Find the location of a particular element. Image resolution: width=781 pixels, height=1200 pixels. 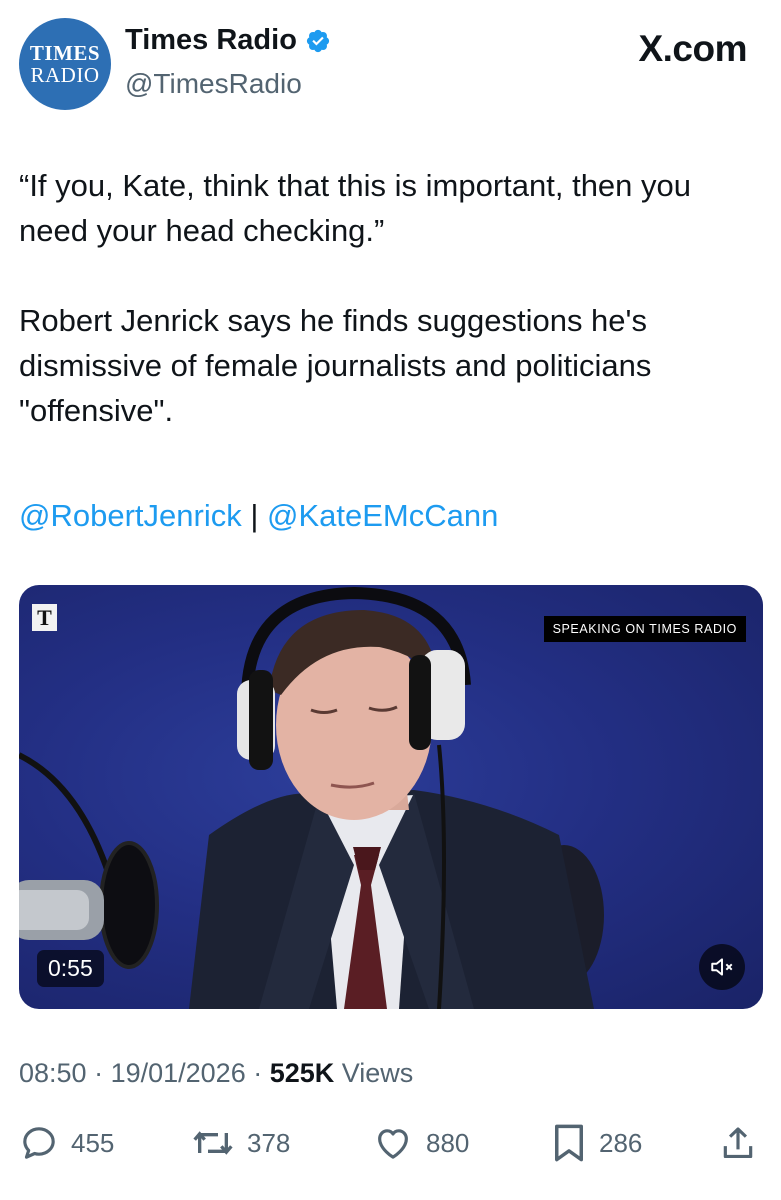

mention-katemccann: @KateEMcCann is located at coordinates (382, 515).